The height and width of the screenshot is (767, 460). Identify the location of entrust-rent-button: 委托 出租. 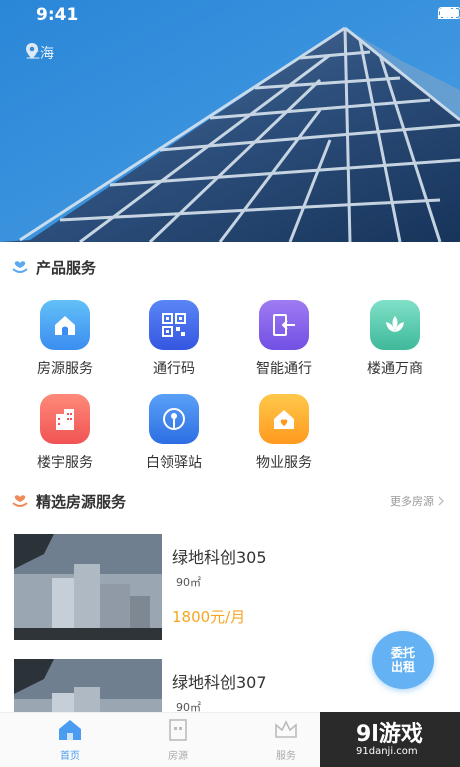
(403, 660).